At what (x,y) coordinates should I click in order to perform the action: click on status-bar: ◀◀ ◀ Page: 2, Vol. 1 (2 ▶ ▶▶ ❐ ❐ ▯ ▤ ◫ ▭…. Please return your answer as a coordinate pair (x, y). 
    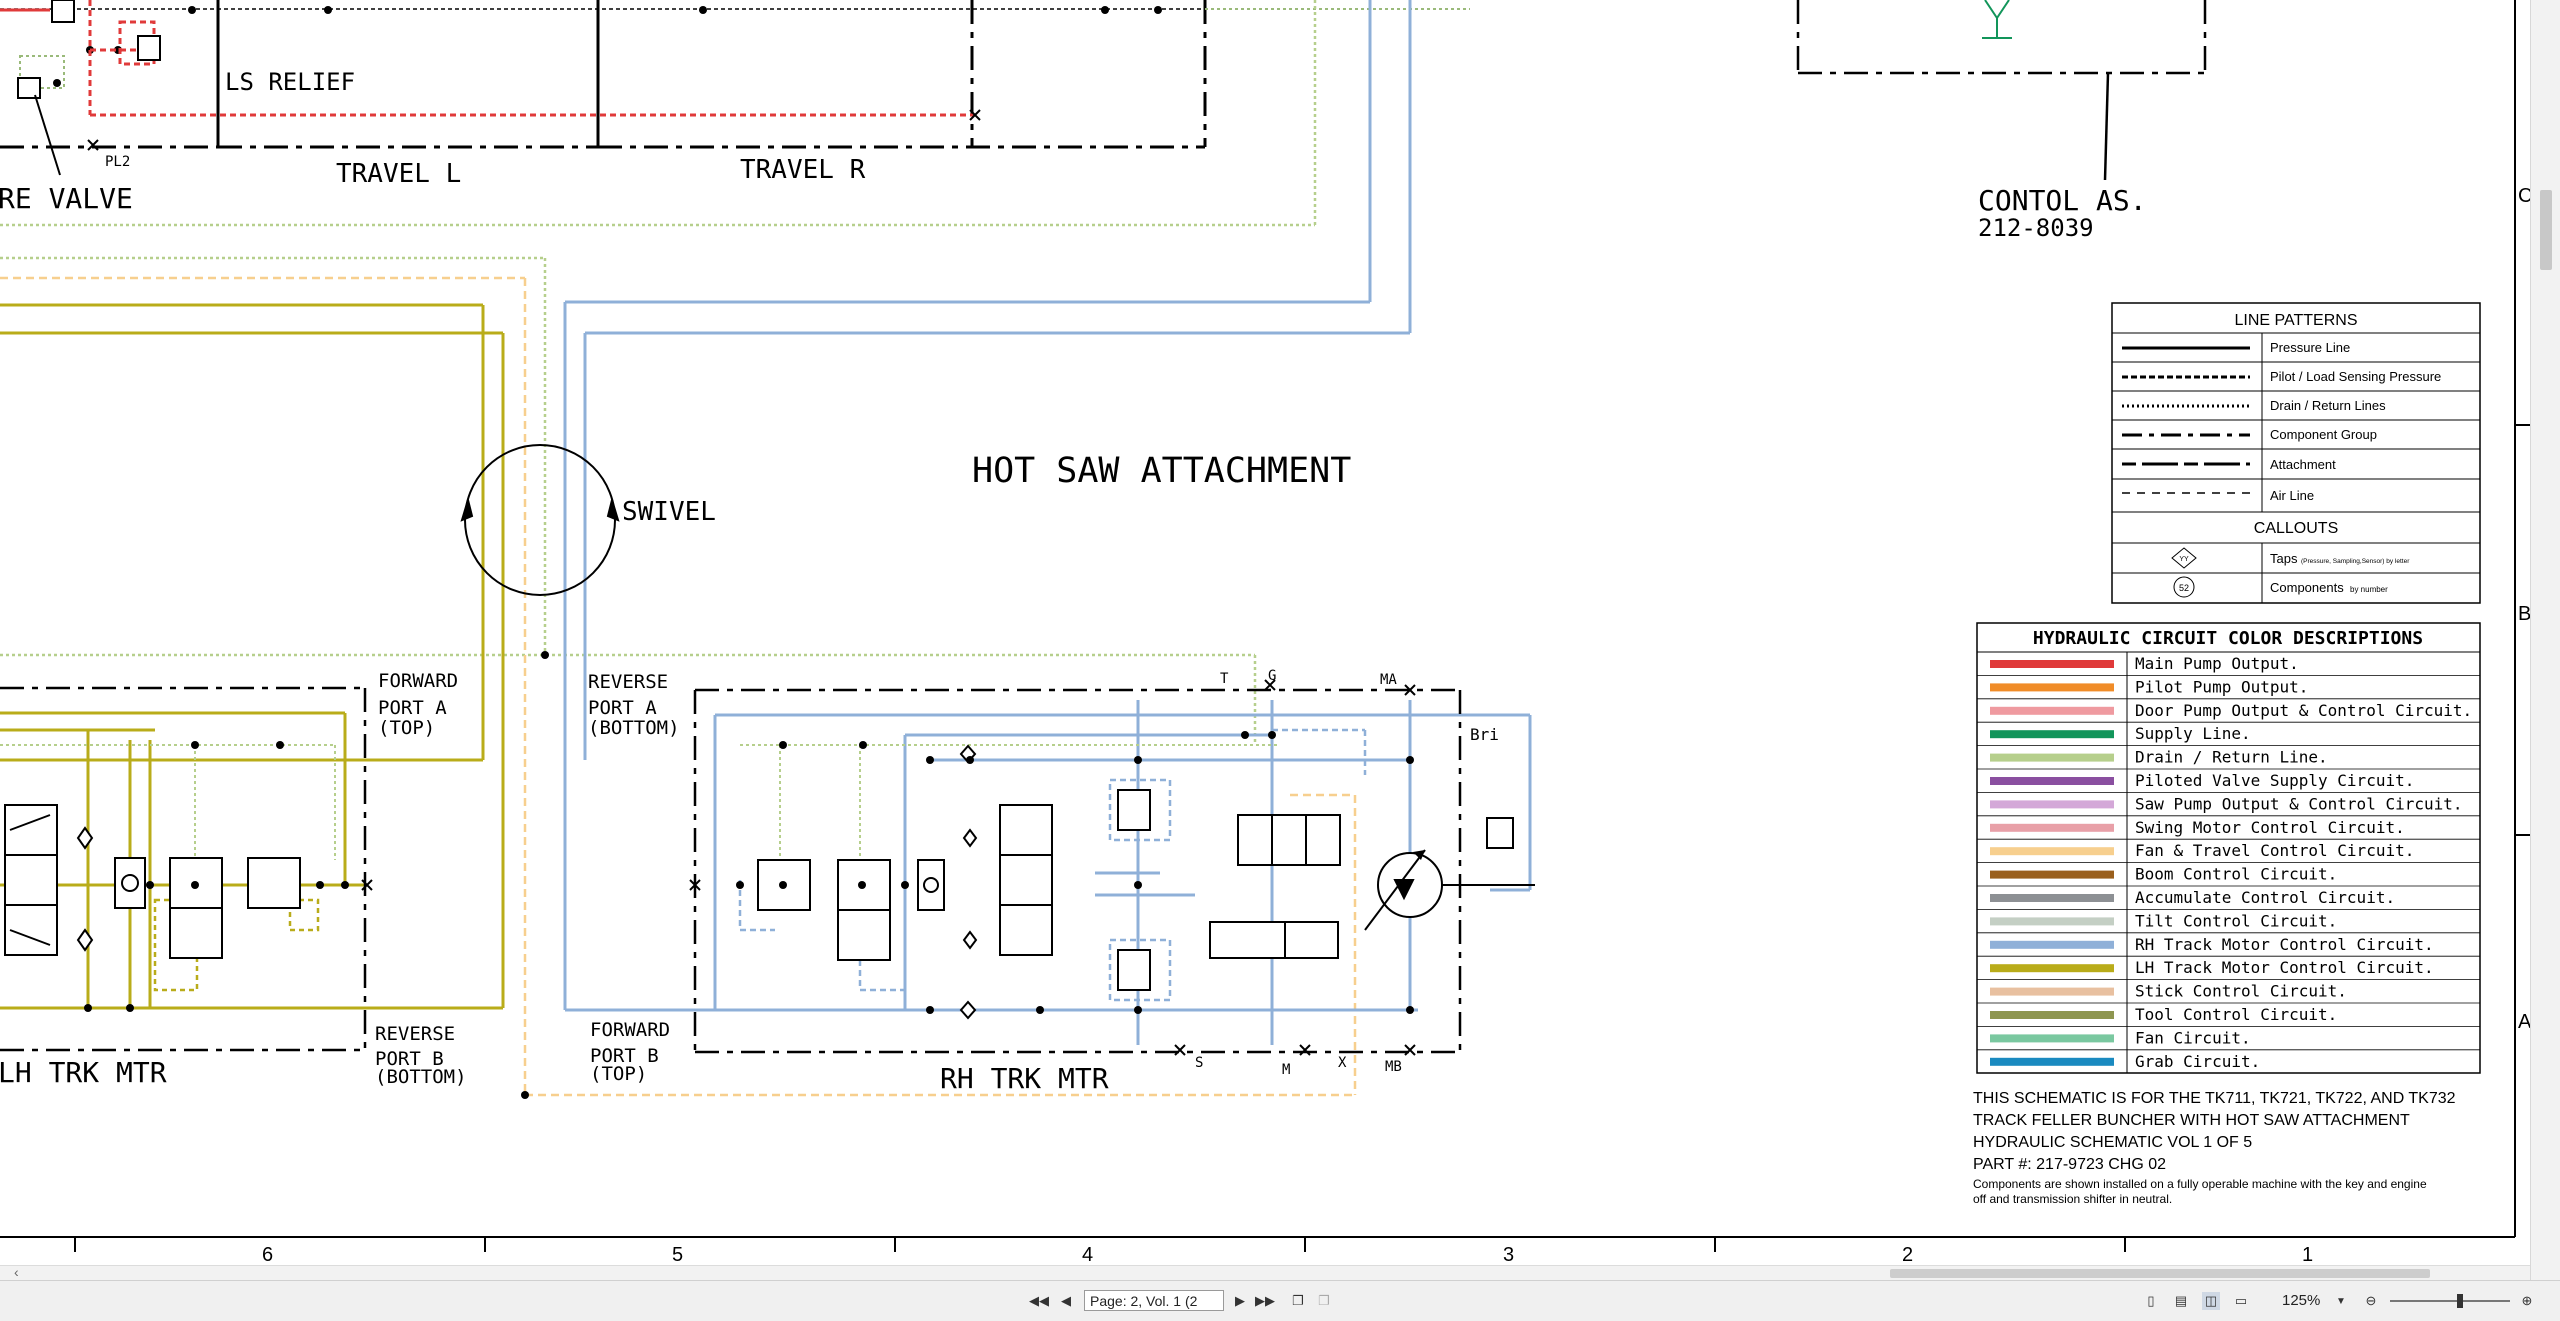
    Looking at the image, I should click on (1280, 1300).